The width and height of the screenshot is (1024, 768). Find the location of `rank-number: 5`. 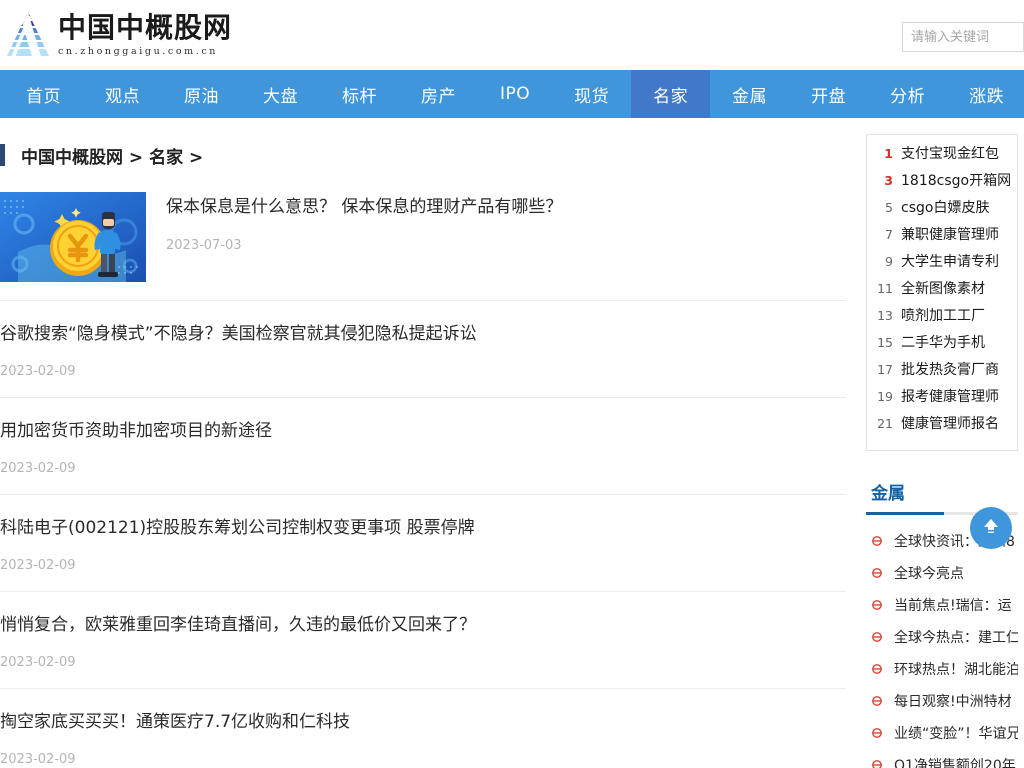

rank-number: 5 is located at coordinates (889, 207).